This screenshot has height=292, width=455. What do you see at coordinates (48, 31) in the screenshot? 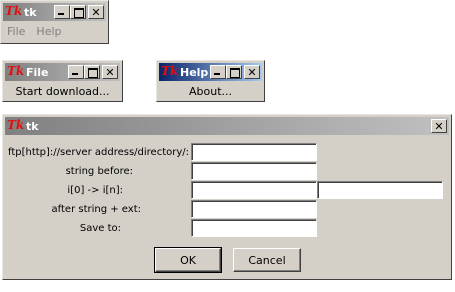
I see `menu-help: Help` at bounding box center [48, 31].